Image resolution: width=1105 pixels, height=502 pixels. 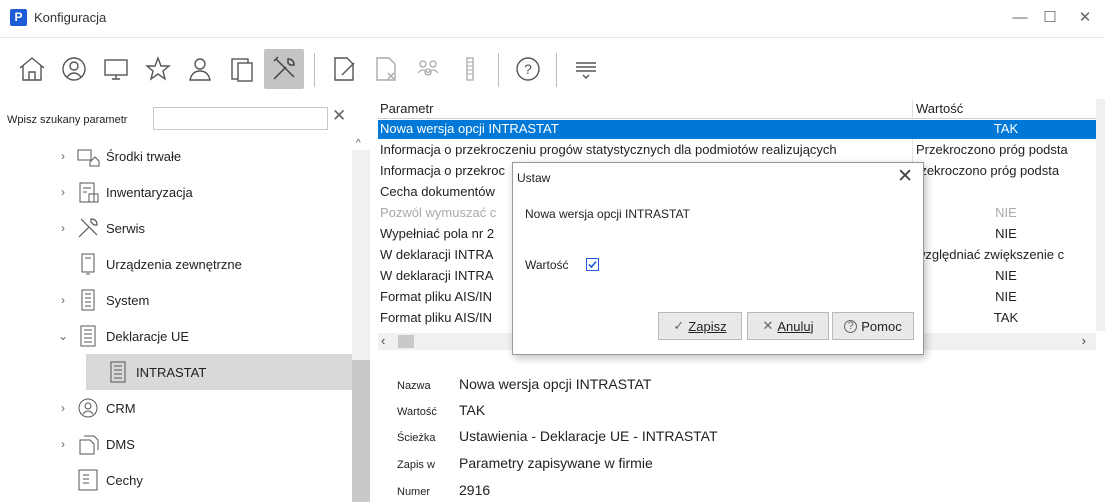 What do you see at coordinates (88, 408) in the screenshot?
I see `crm-icon` at bounding box center [88, 408].